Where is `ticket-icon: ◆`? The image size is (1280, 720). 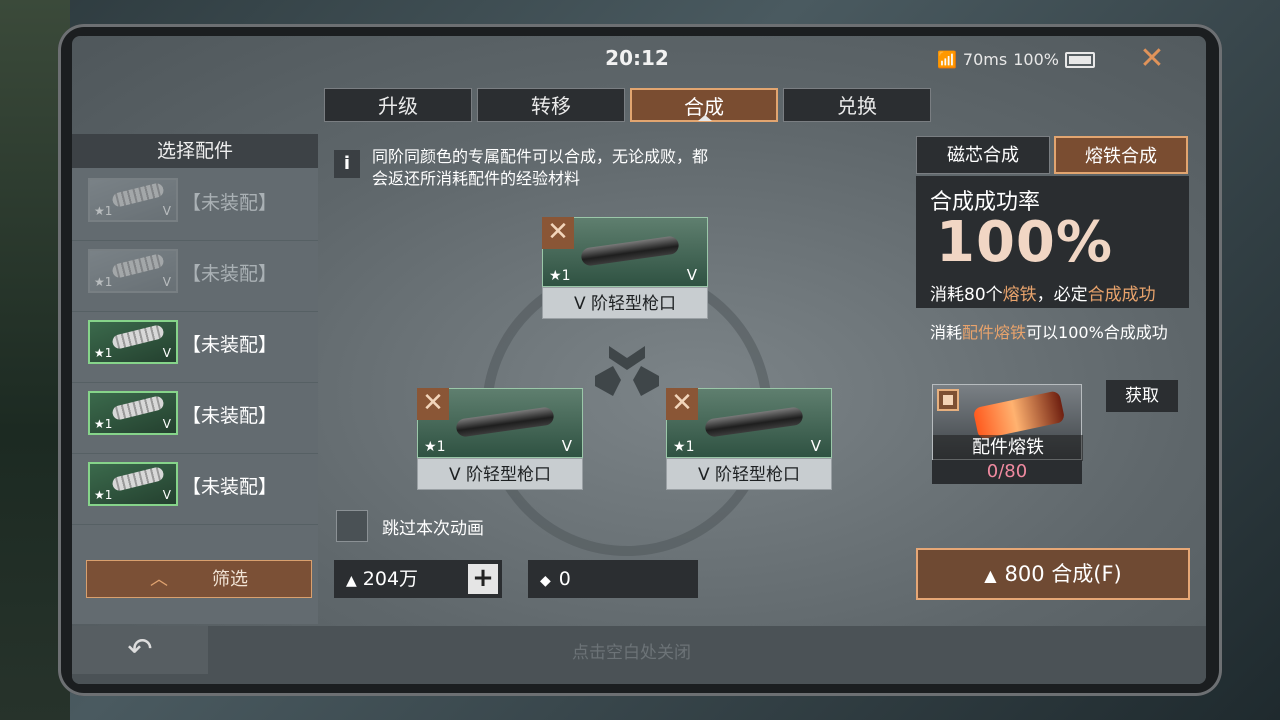
ticket-icon: ◆ is located at coordinates (545, 581).